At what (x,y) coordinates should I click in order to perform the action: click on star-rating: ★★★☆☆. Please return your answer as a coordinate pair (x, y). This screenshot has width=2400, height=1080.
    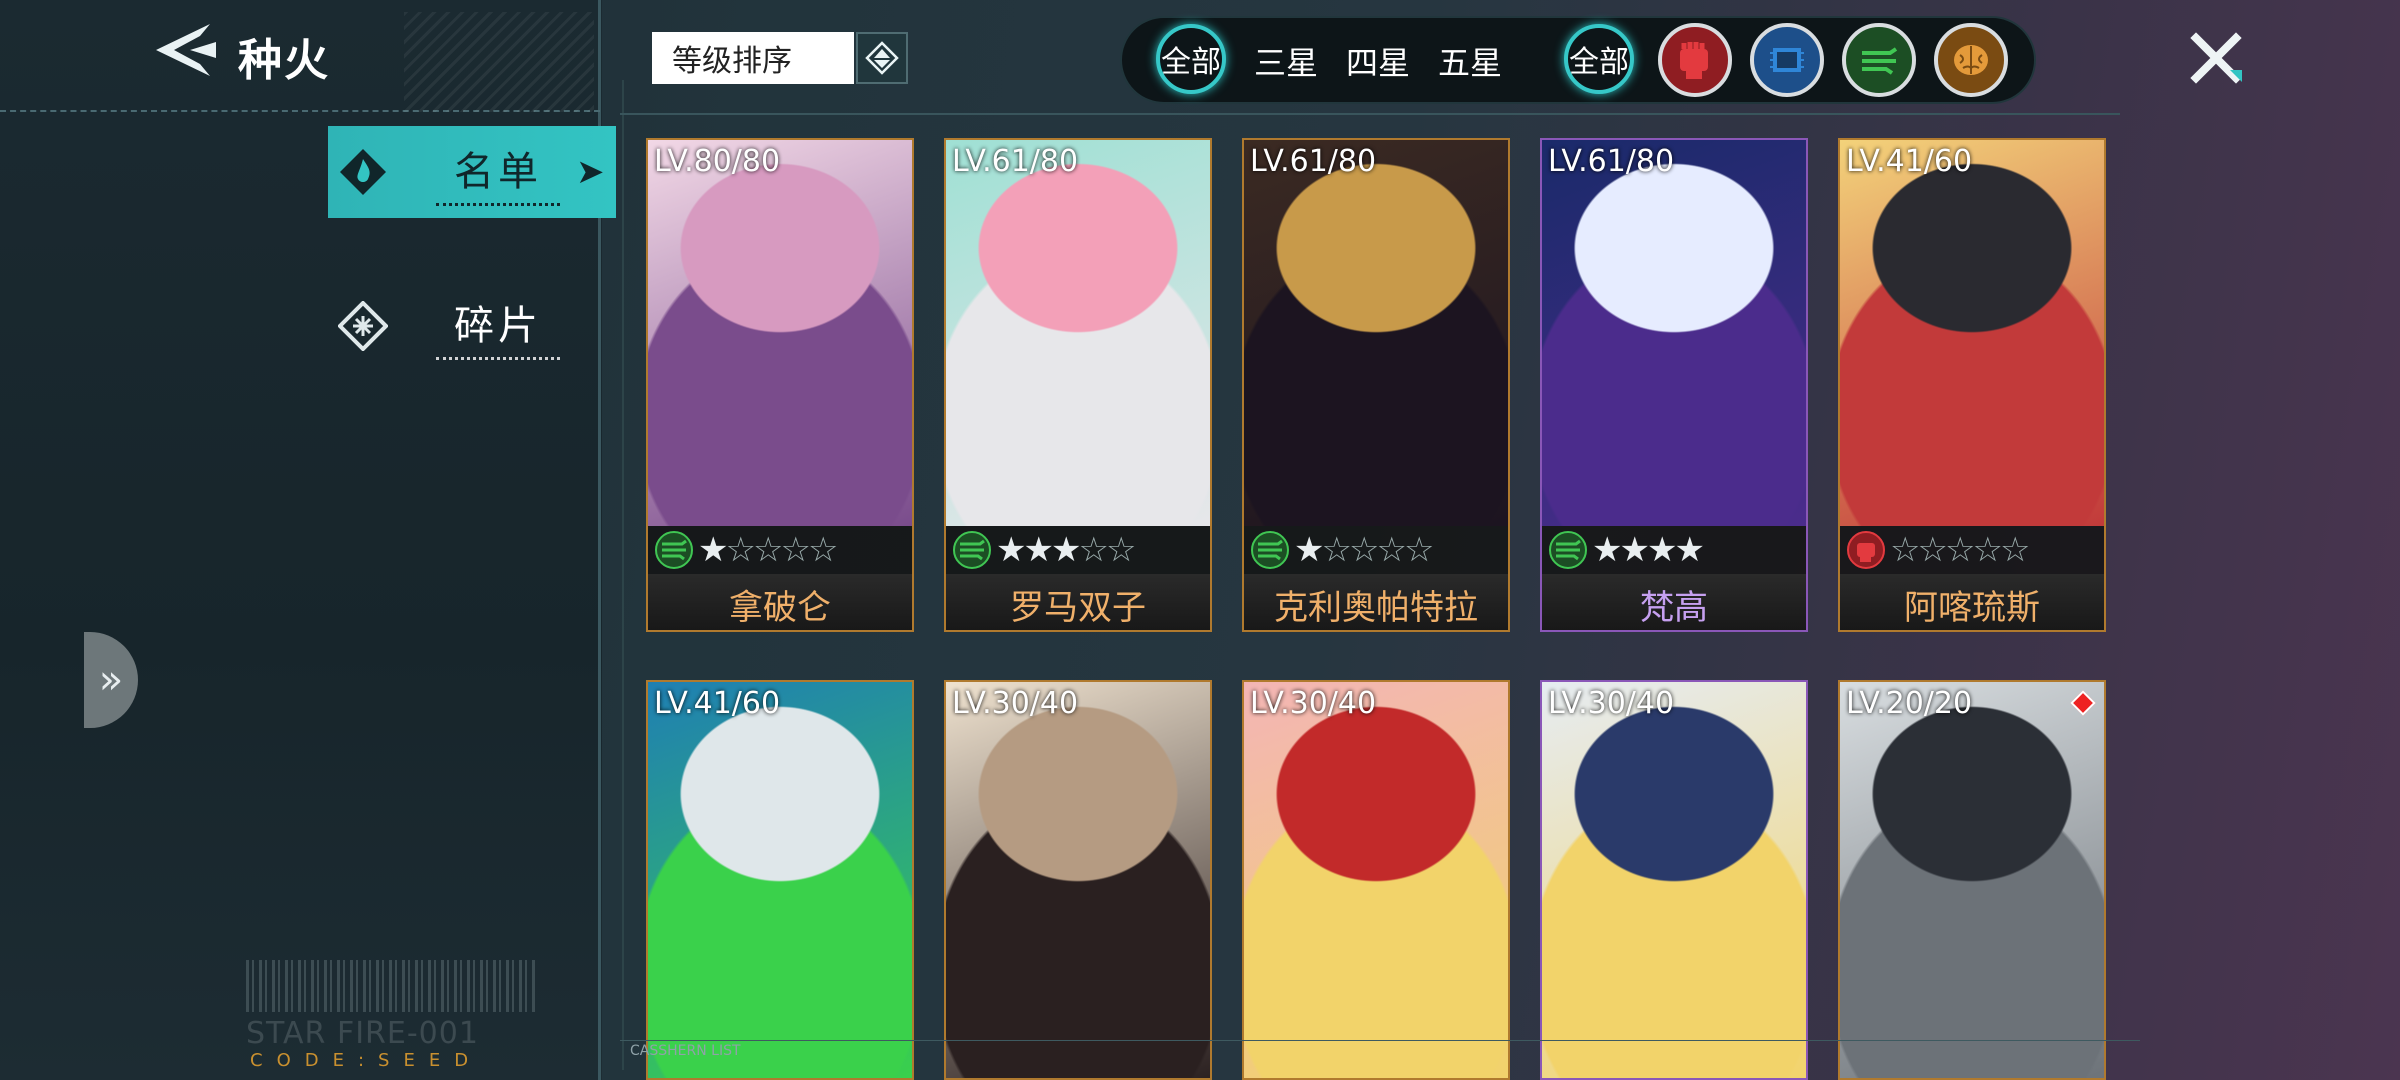
    Looking at the image, I should click on (1066, 550).